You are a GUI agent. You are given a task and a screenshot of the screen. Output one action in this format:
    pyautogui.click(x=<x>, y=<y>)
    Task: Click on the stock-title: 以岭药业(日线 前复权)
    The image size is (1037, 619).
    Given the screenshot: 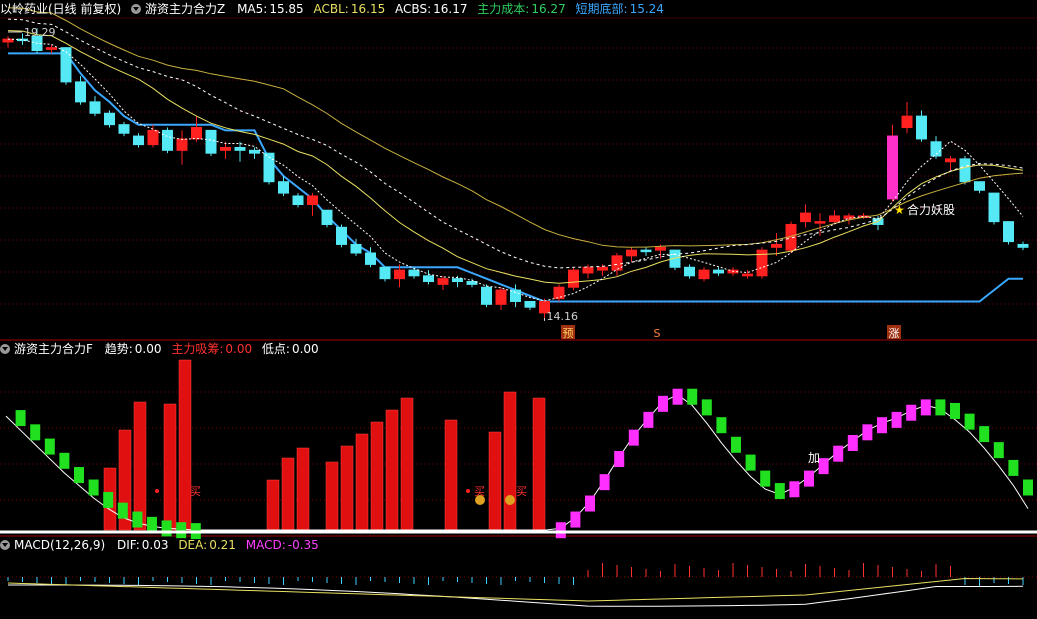 What is the action you would take?
    pyautogui.click(x=61, y=9)
    